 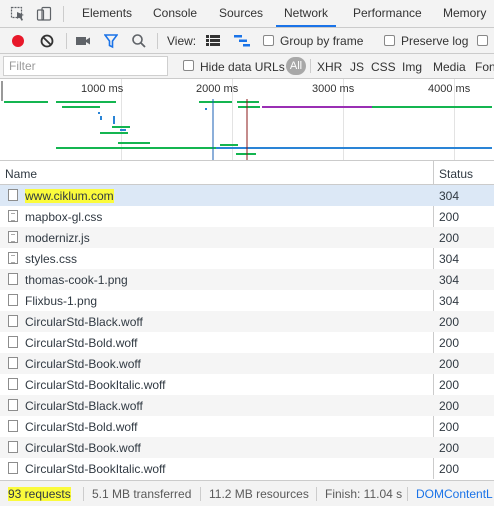 What do you see at coordinates (247, 279) in the screenshot?
I see `table-row: thomas-cook-1.png 304` at bounding box center [247, 279].